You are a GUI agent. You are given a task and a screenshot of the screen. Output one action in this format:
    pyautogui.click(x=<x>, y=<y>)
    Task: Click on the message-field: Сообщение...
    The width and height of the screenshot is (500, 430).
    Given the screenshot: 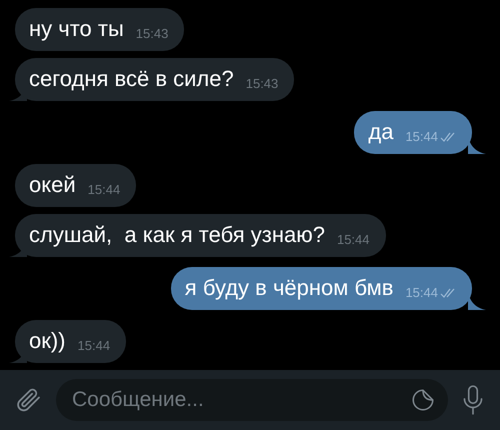 What is the action you would take?
    pyautogui.click(x=252, y=400)
    